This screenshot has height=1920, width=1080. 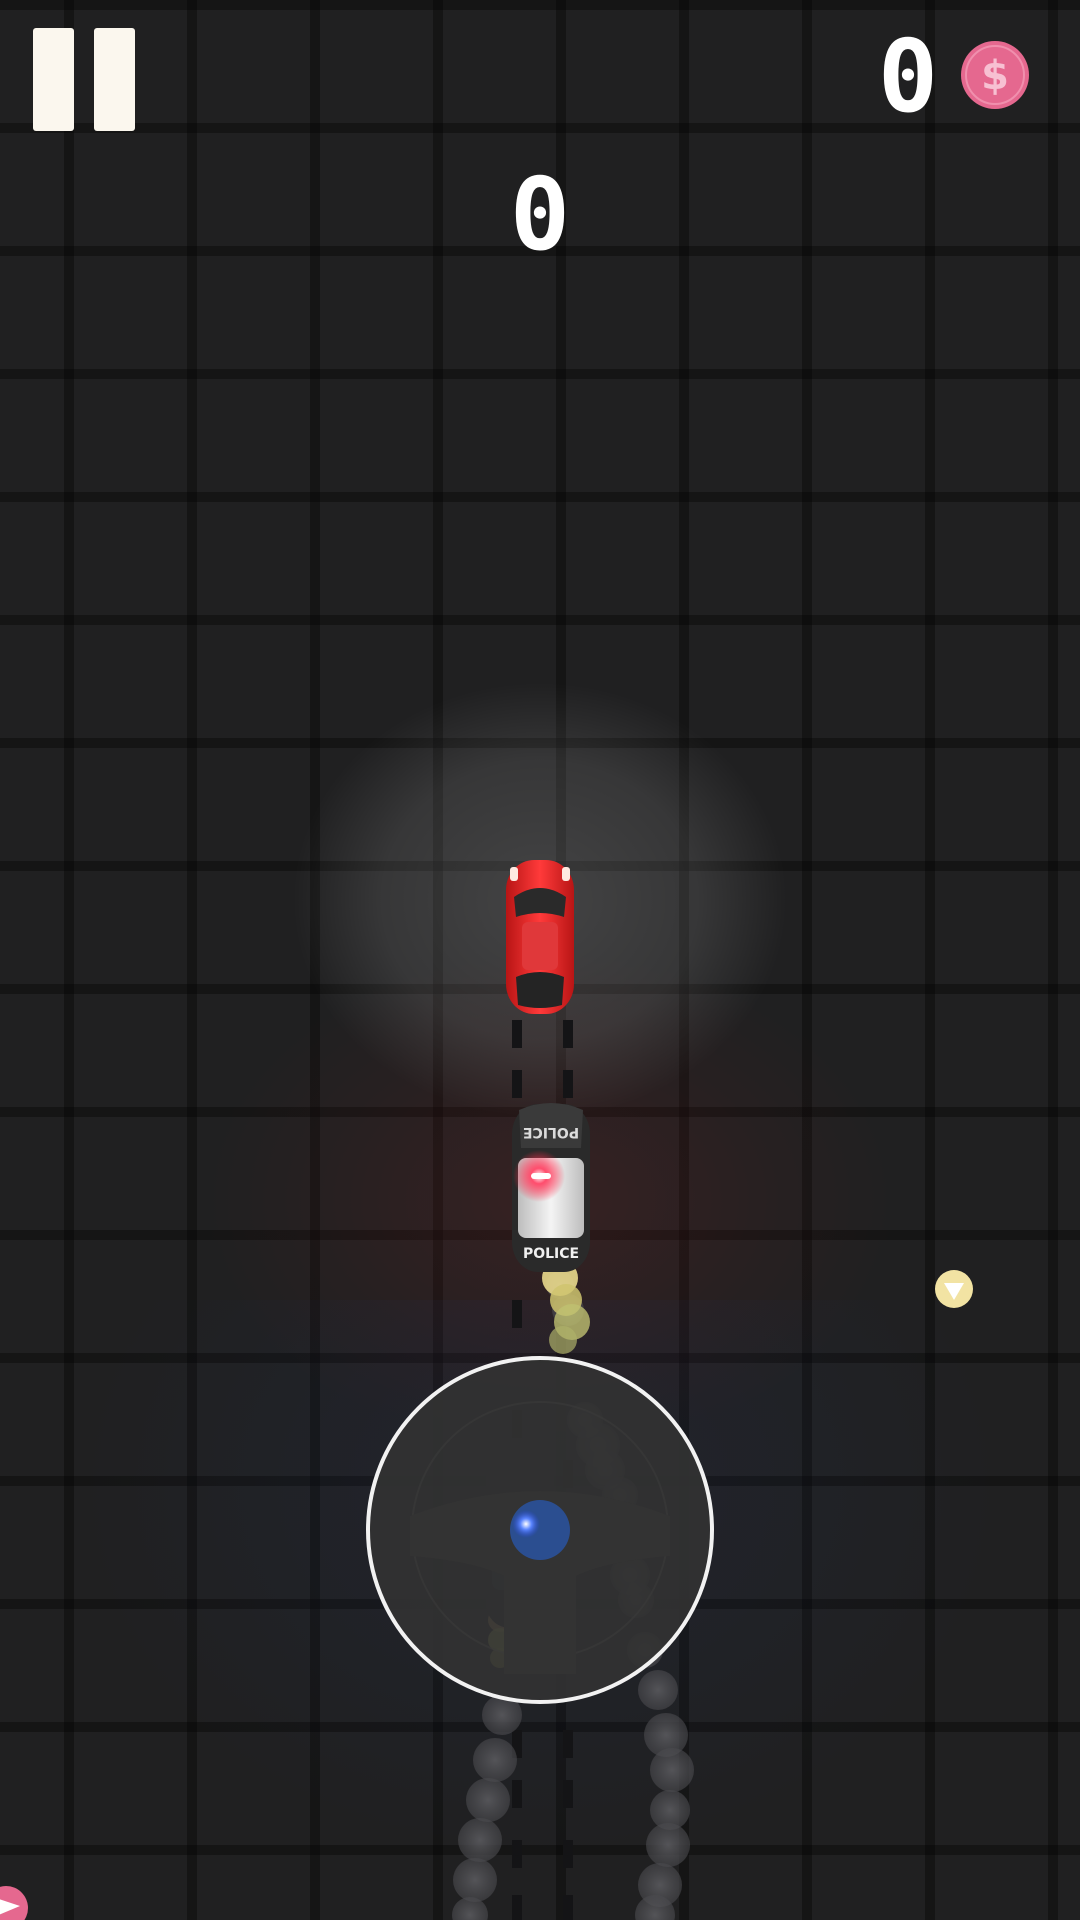 I want to click on pause-icon-bar-left, so click(x=53, y=79).